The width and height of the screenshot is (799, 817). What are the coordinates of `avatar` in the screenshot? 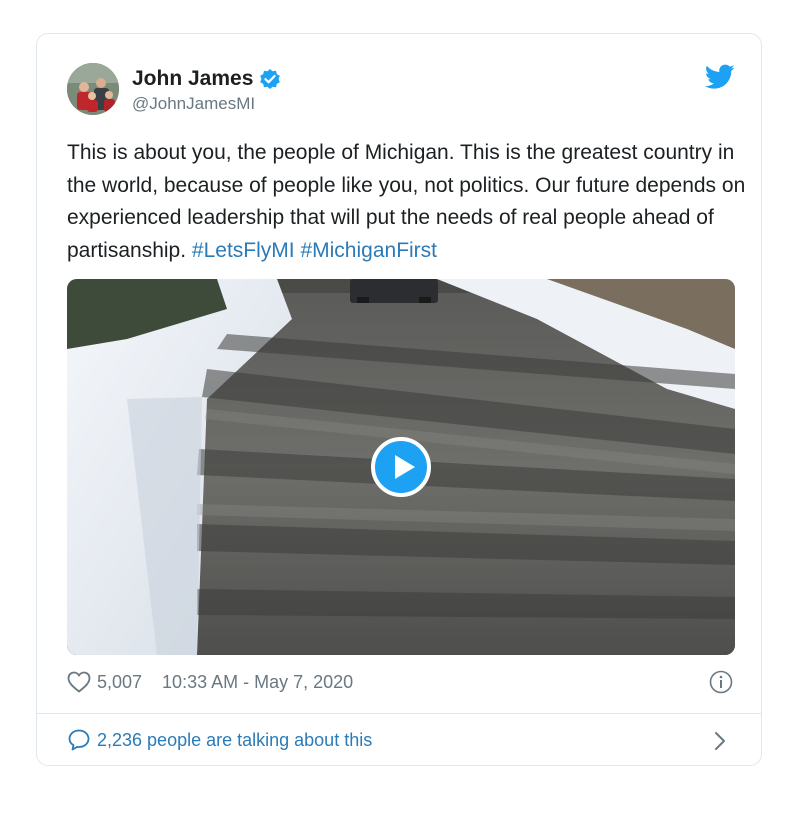 It's located at (93, 89).